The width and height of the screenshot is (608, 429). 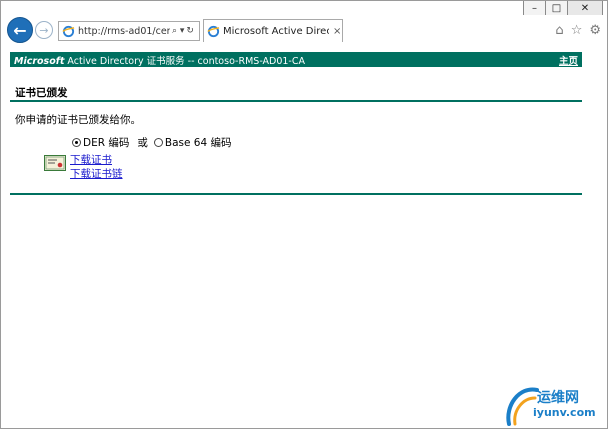 I want to click on toolbar-icons: ⌂ ☆ ⚙, so click(x=578, y=30).